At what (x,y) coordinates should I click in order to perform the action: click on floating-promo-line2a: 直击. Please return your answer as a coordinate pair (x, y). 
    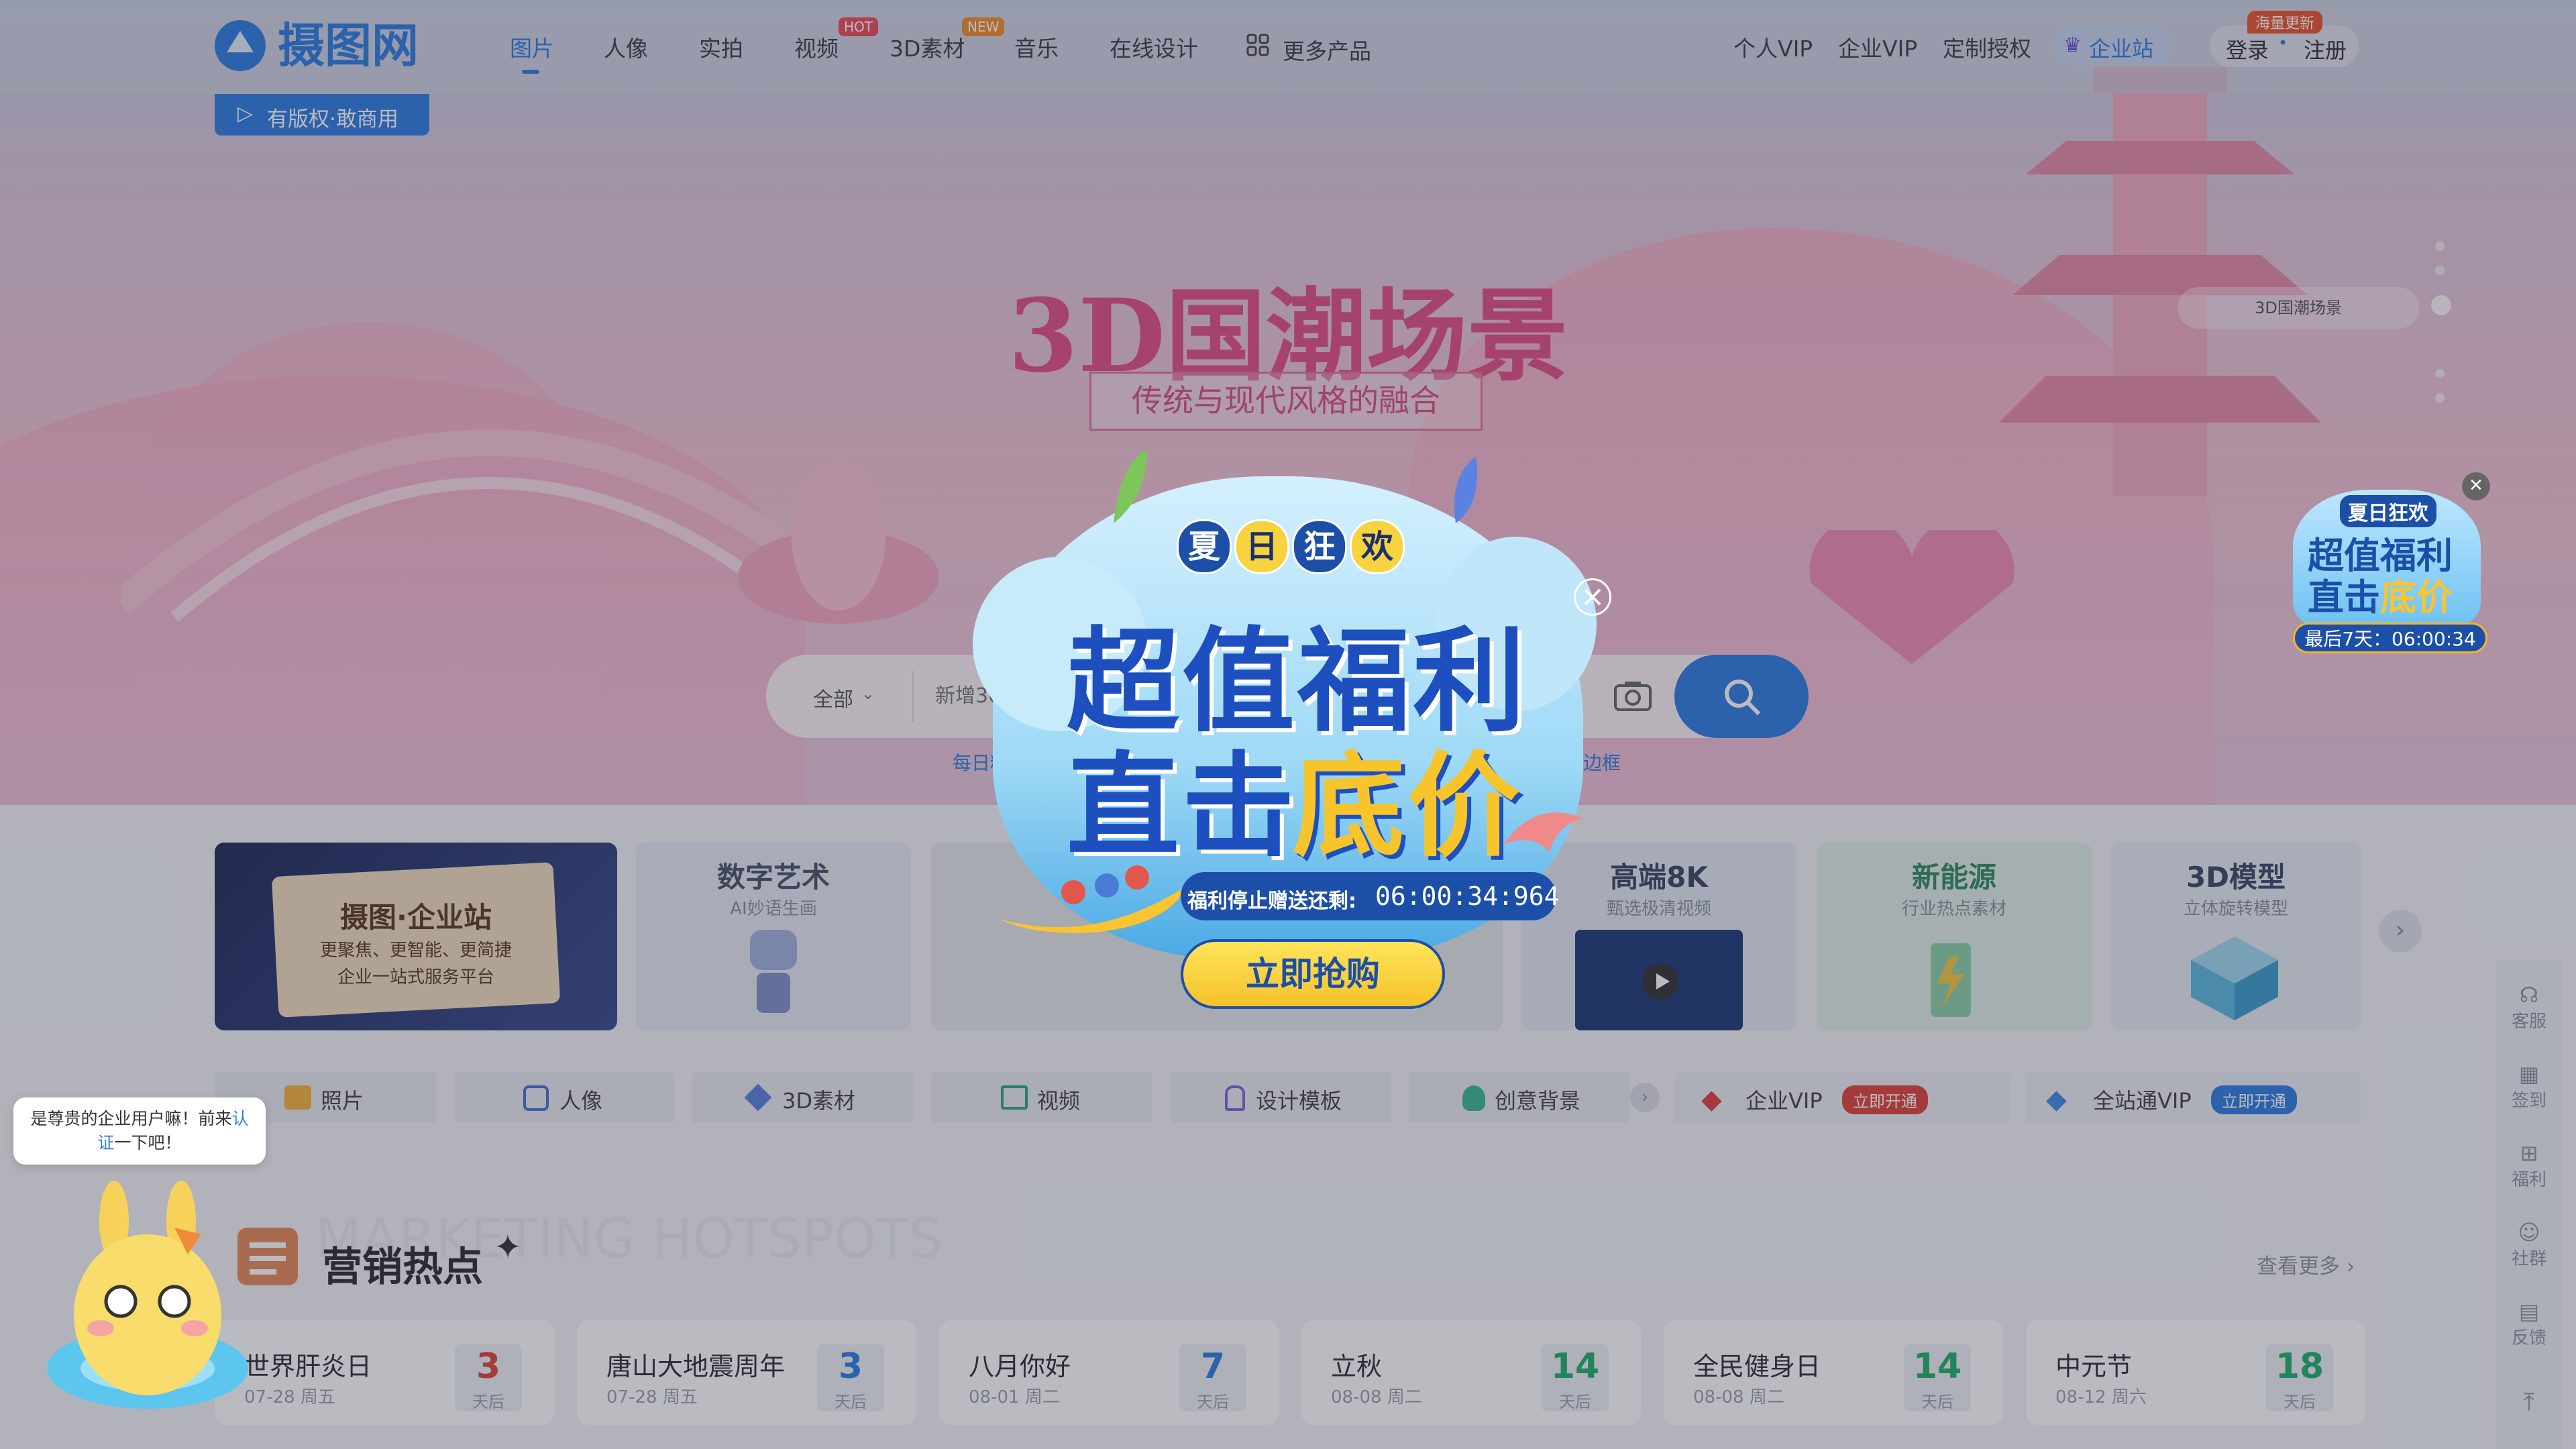
    Looking at the image, I should click on (2344, 597).